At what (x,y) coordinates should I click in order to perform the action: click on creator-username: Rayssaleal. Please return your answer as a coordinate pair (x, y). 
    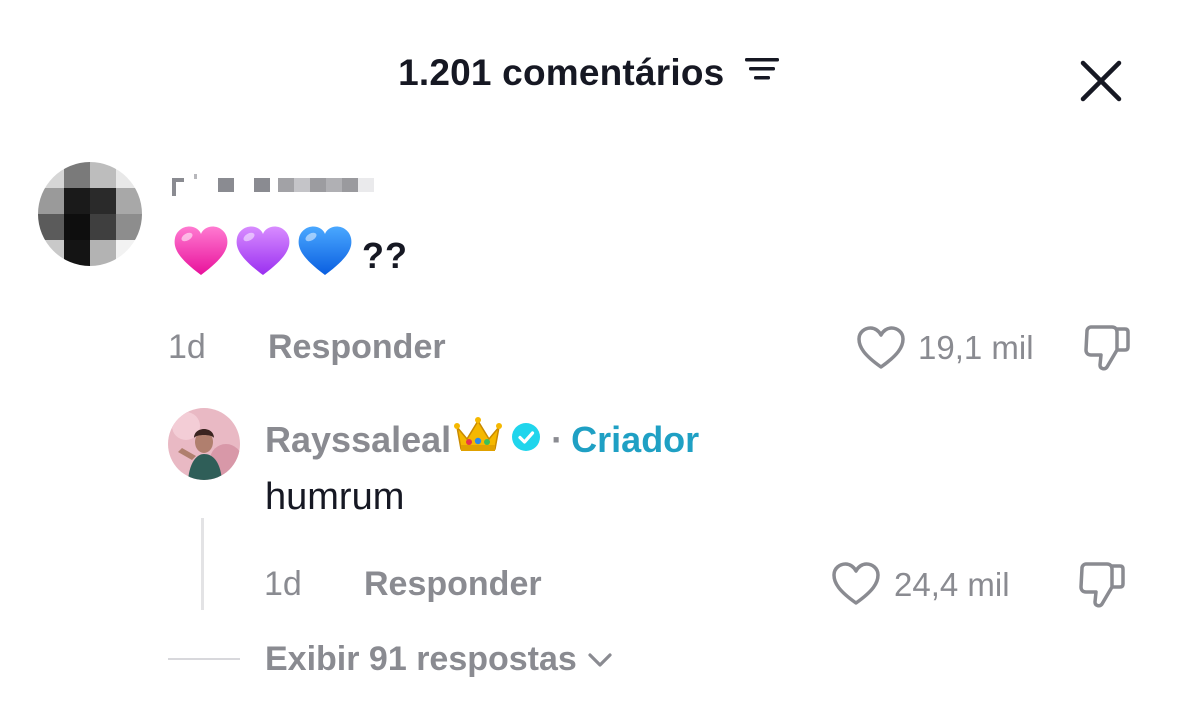
    Looking at the image, I should click on (358, 440).